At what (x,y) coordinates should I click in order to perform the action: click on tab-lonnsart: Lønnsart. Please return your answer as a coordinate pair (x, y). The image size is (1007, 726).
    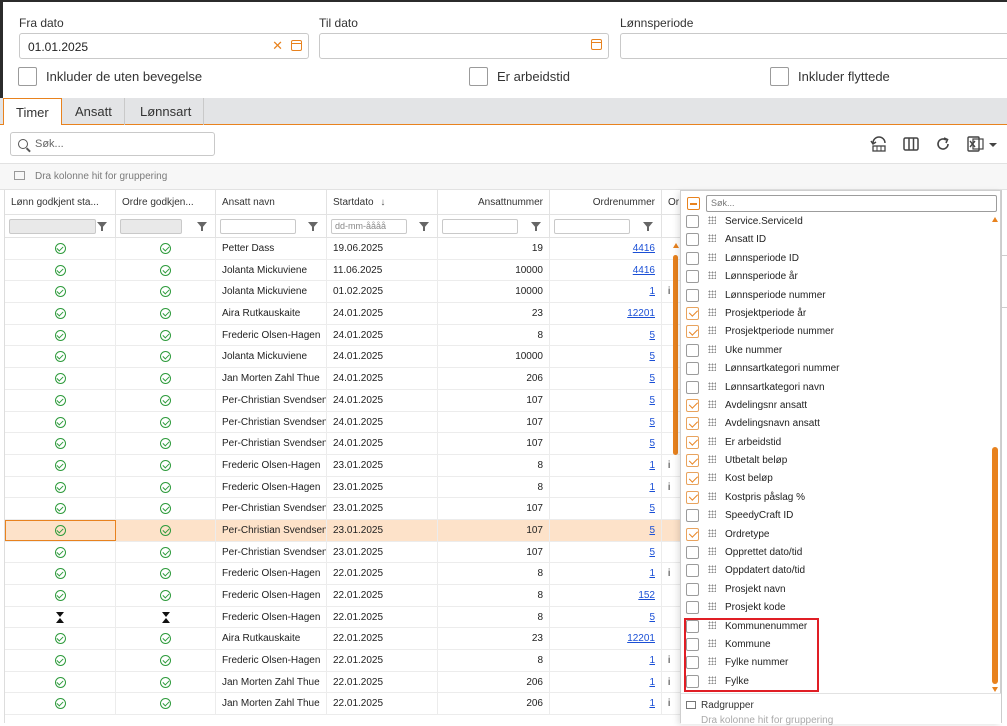
    Looking at the image, I should click on (166, 111).